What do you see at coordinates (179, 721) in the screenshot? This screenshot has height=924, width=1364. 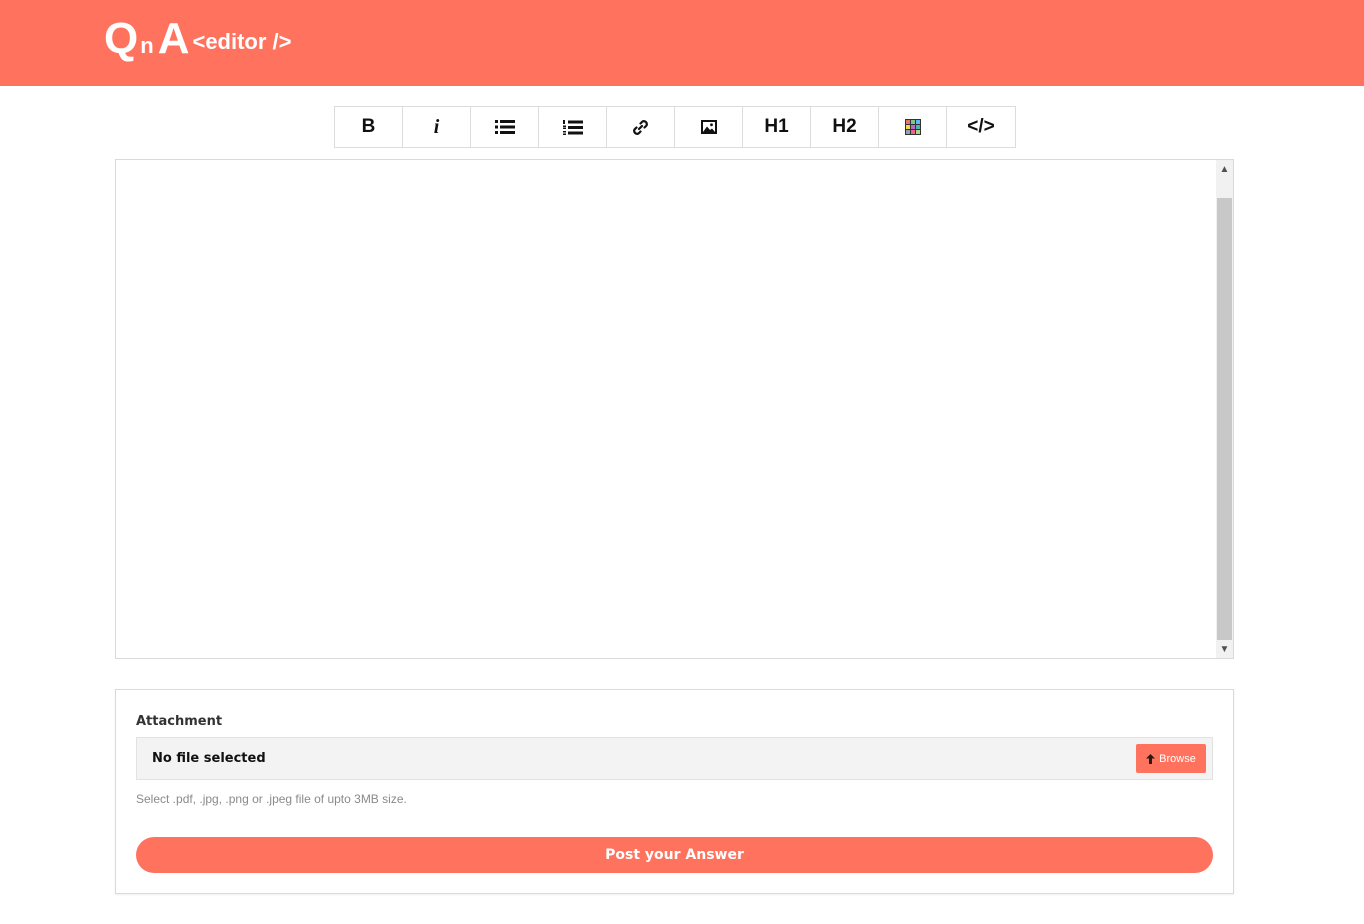 I see `attachment-label: Attachment` at bounding box center [179, 721].